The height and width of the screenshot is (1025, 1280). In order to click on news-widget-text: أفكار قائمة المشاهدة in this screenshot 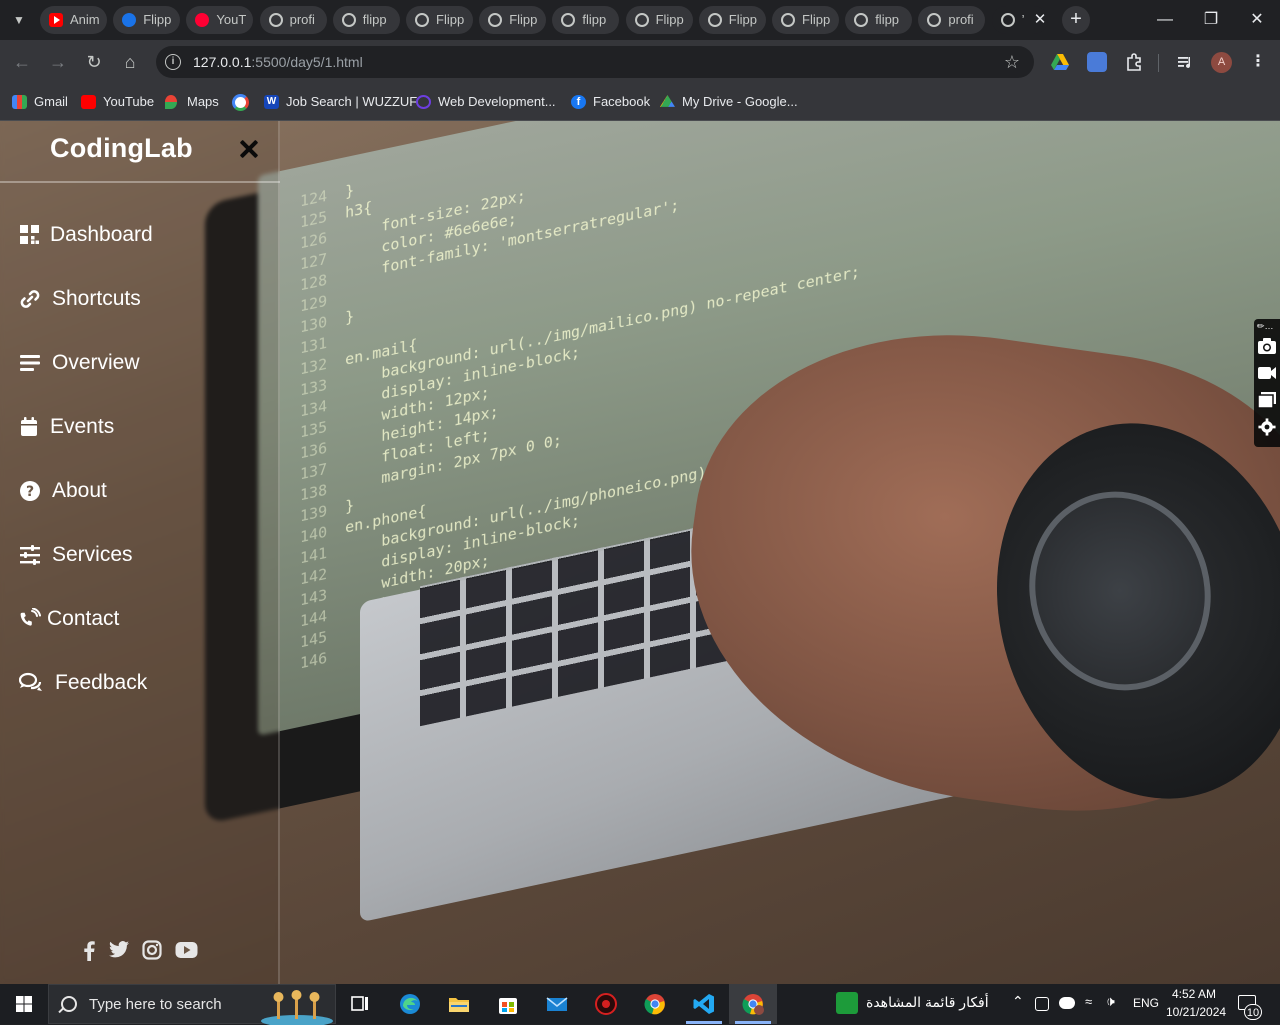, I will do `click(927, 1002)`.